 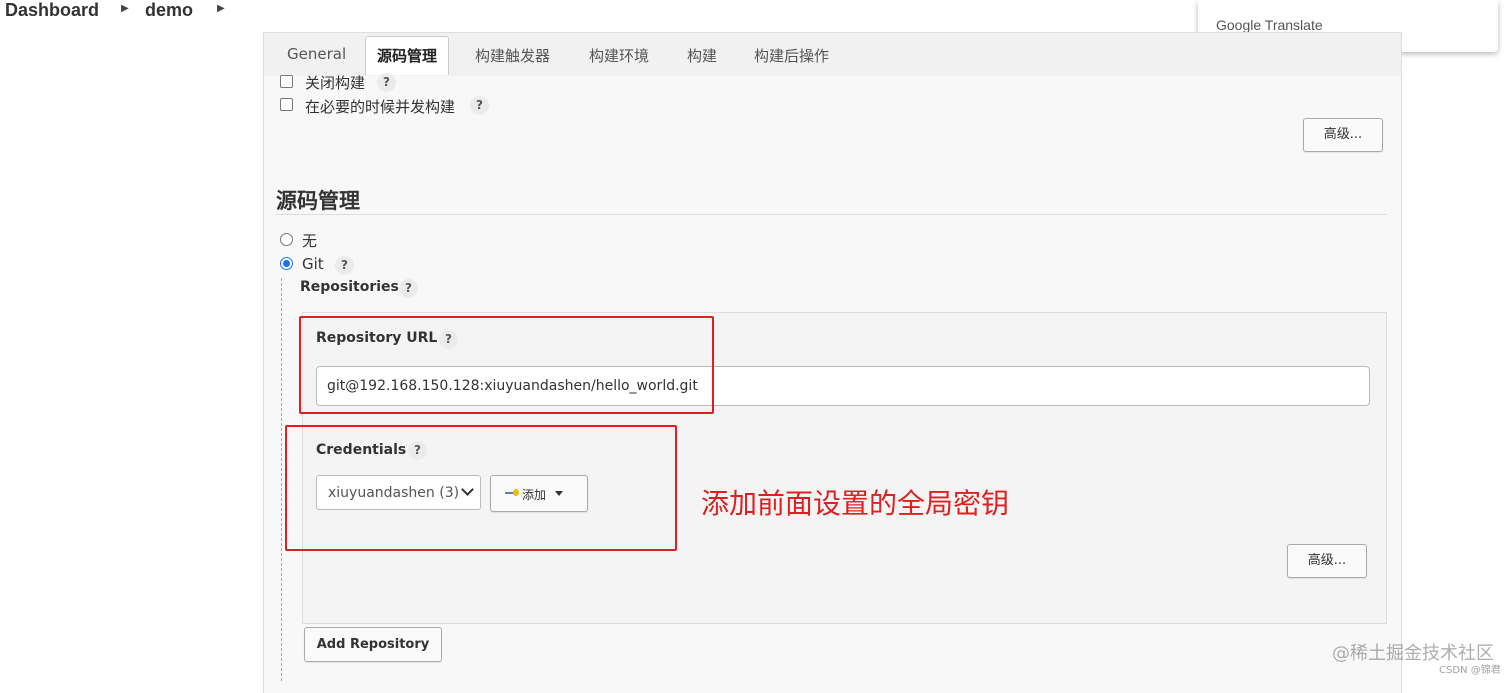 I want to click on annotation-text: 添加前面设置的全局密钥, so click(x=855, y=503).